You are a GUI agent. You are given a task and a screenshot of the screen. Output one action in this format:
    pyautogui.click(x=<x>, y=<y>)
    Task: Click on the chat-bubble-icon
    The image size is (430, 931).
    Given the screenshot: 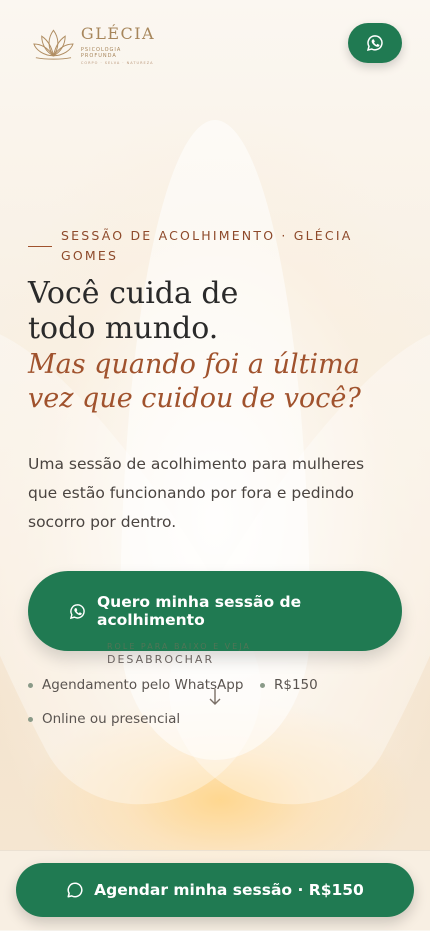 What is the action you would take?
    pyautogui.click(x=75, y=890)
    